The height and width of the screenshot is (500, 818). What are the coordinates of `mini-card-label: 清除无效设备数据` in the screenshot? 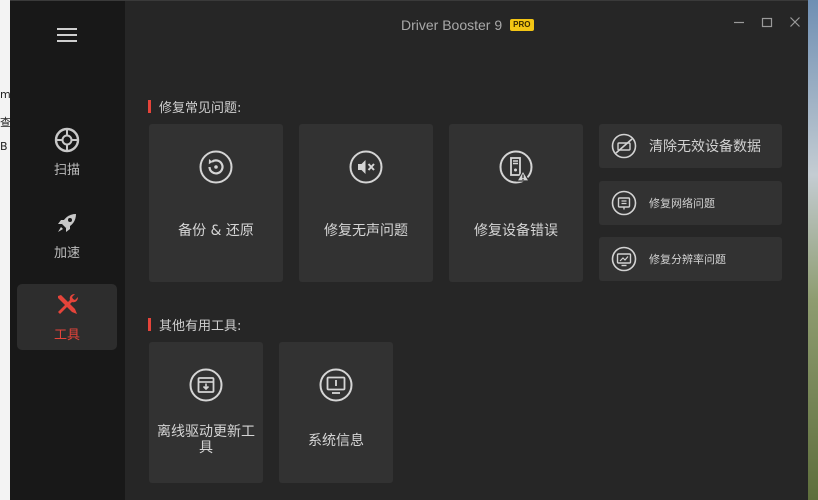 It's located at (705, 147).